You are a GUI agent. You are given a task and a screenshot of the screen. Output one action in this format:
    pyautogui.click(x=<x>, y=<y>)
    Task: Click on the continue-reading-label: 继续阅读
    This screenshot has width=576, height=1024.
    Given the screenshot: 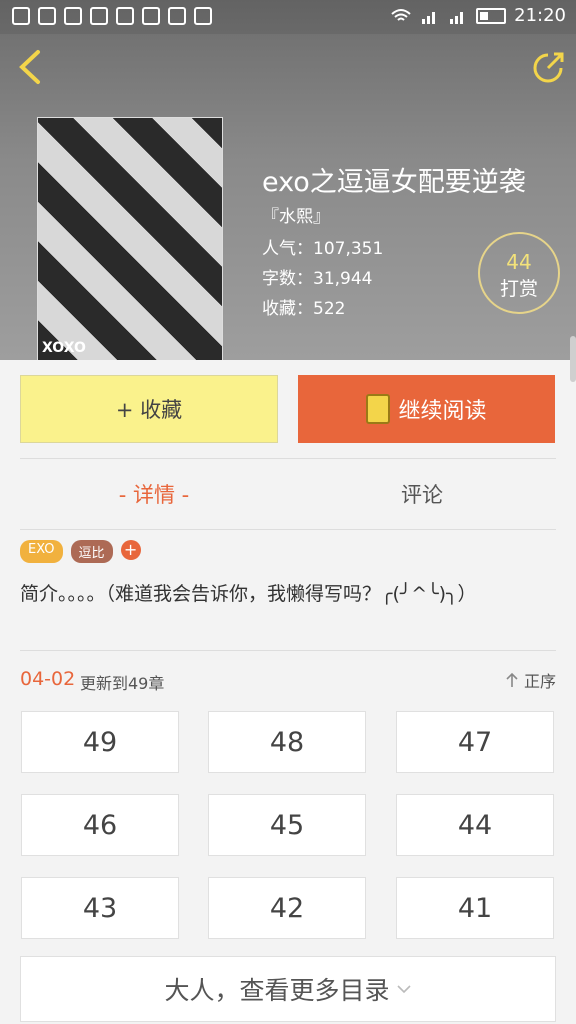 What is the action you would take?
    pyautogui.click(x=442, y=411)
    